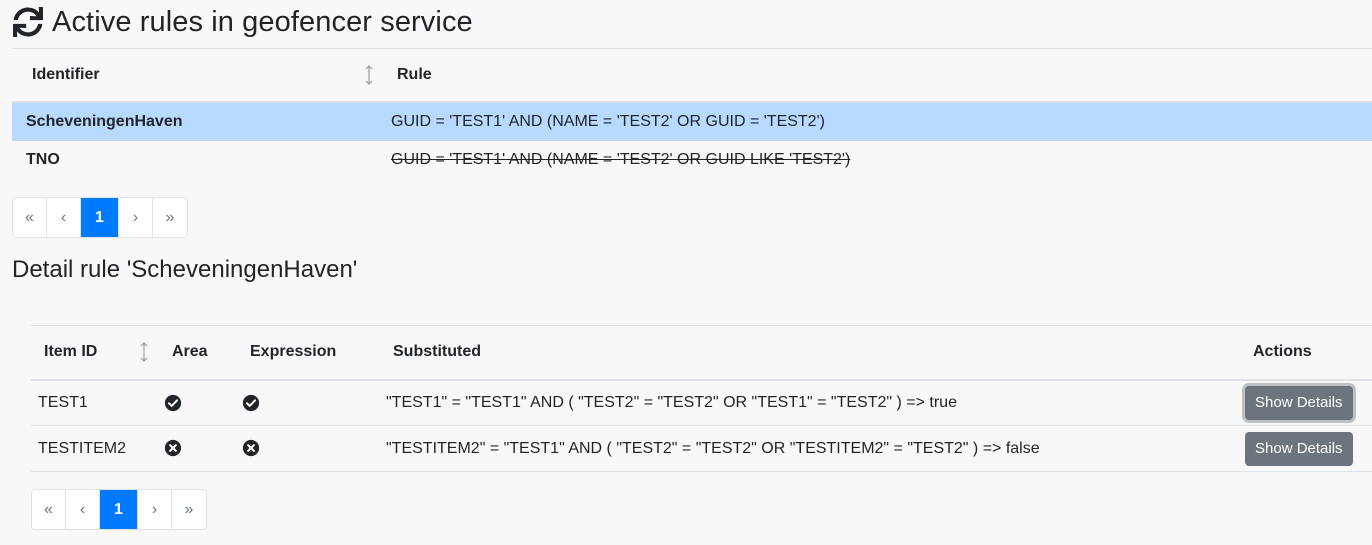 The image size is (1372, 545). What do you see at coordinates (185, 269) in the screenshot?
I see `detail-title: Detail rule 'ScheveningenHaven'` at bounding box center [185, 269].